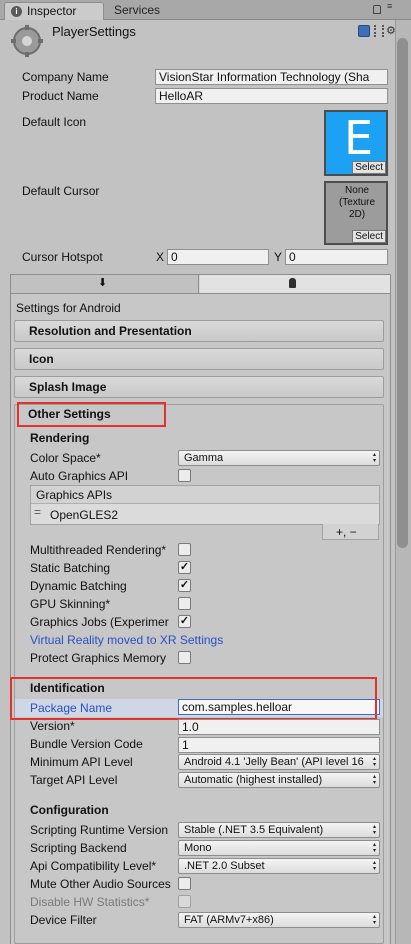 This screenshot has width=411, height=944. Describe the element at coordinates (98, 550) in the screenshot. I see `multithreaded-label: Multithreaded Rendering*` at that location.